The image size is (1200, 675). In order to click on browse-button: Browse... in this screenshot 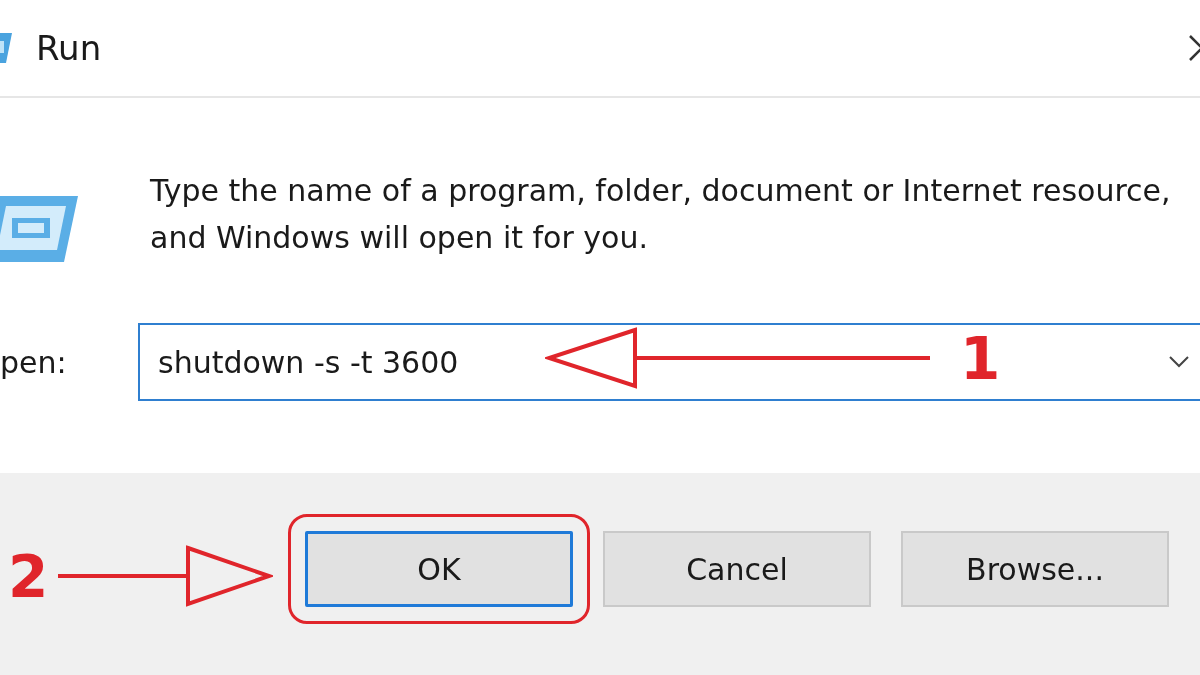, I will do `click(1035, 569)`.